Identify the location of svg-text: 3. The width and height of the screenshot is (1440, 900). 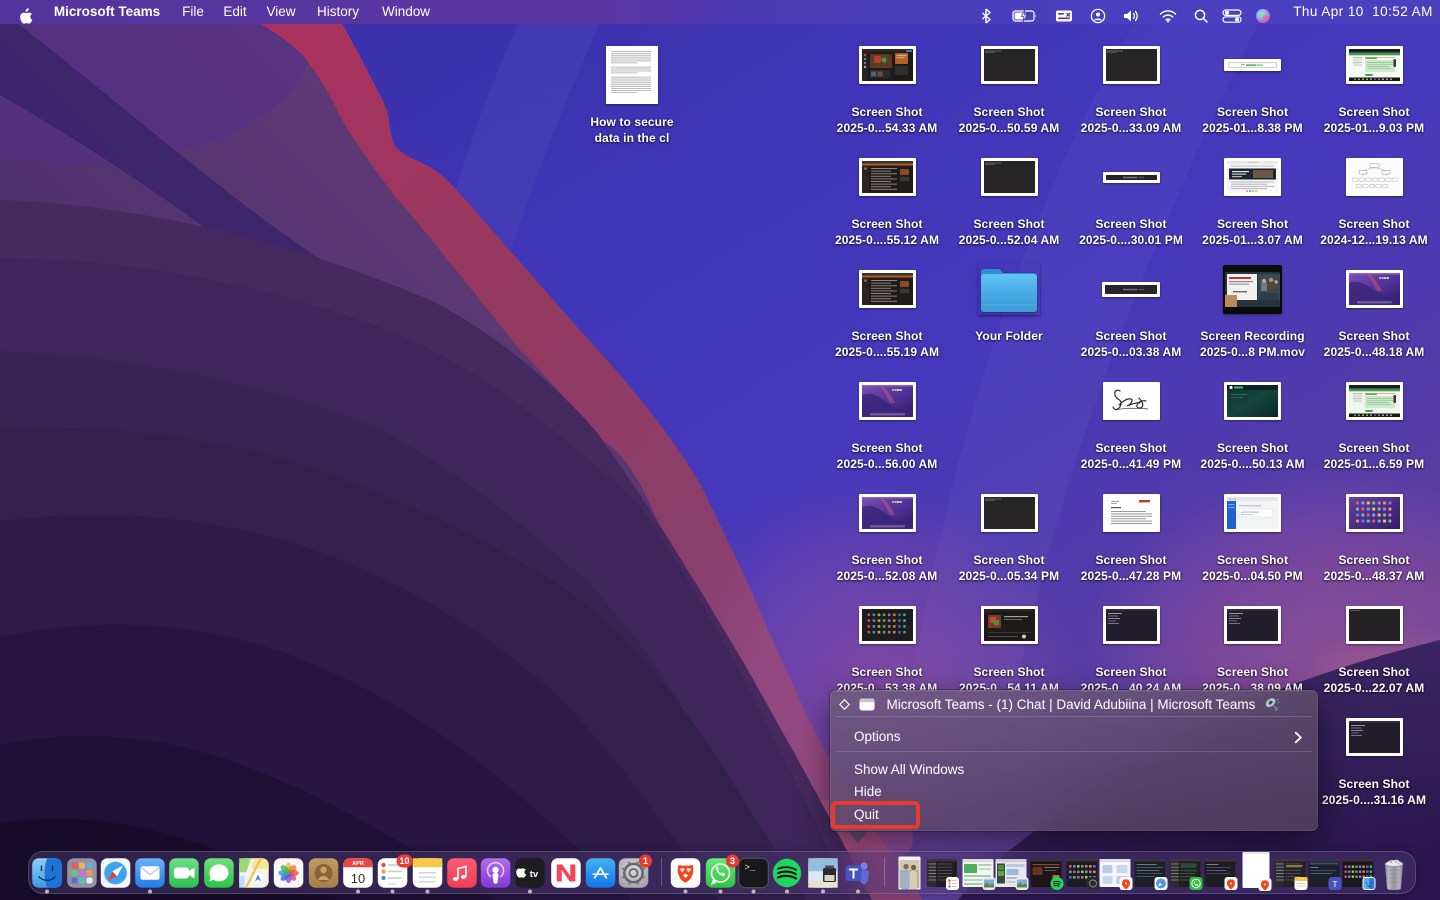
(732, 861).